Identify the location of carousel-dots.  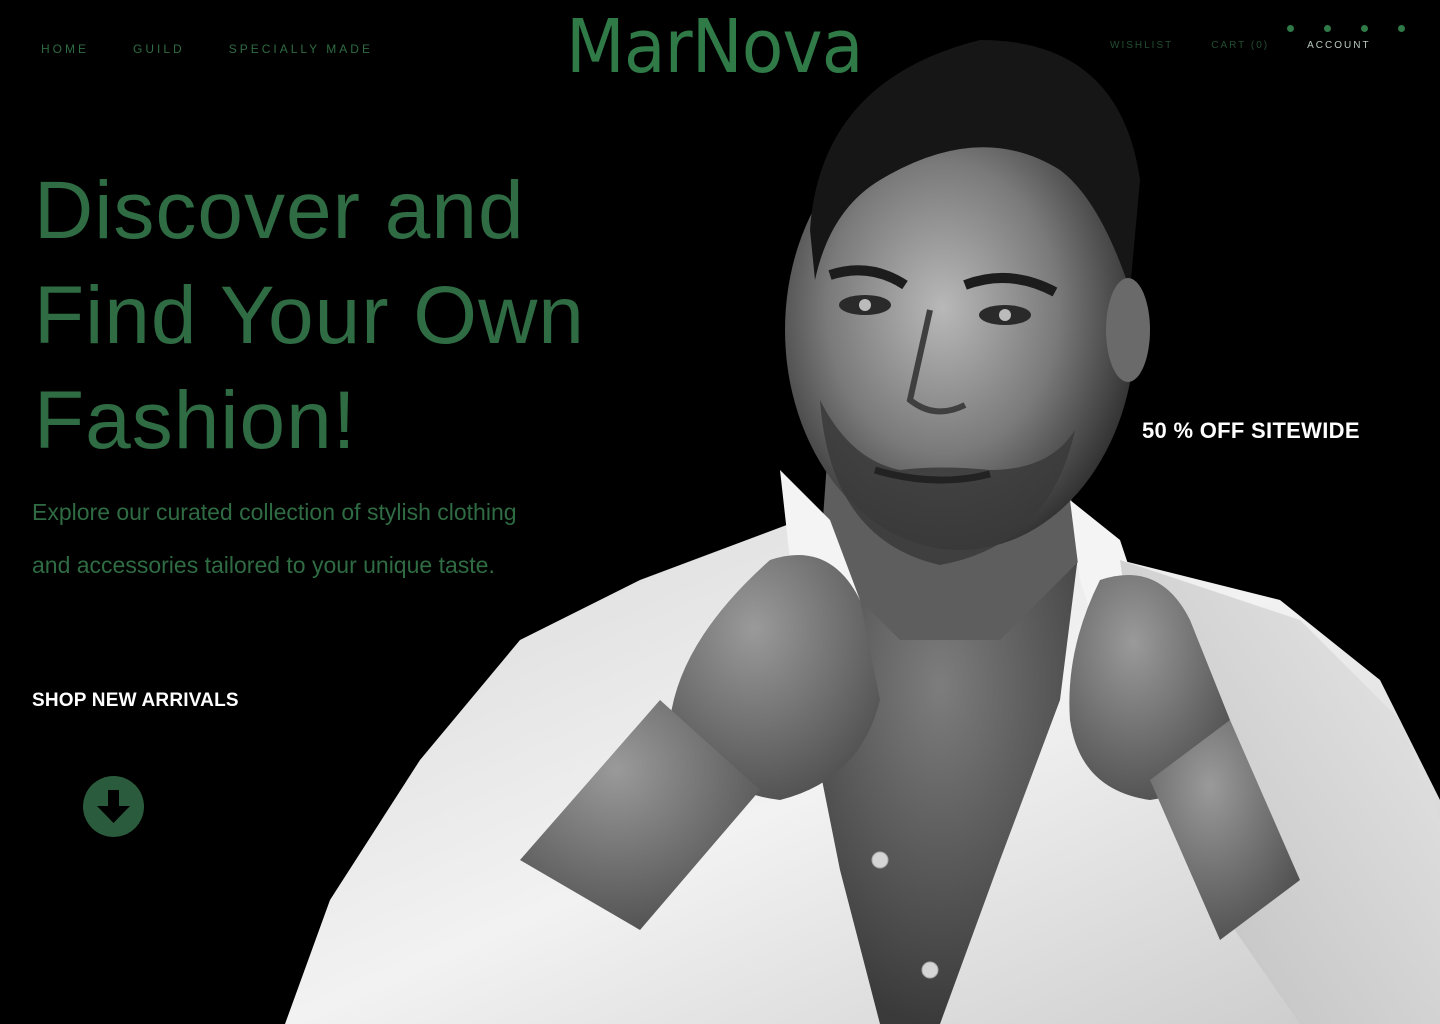
(1346, 28).